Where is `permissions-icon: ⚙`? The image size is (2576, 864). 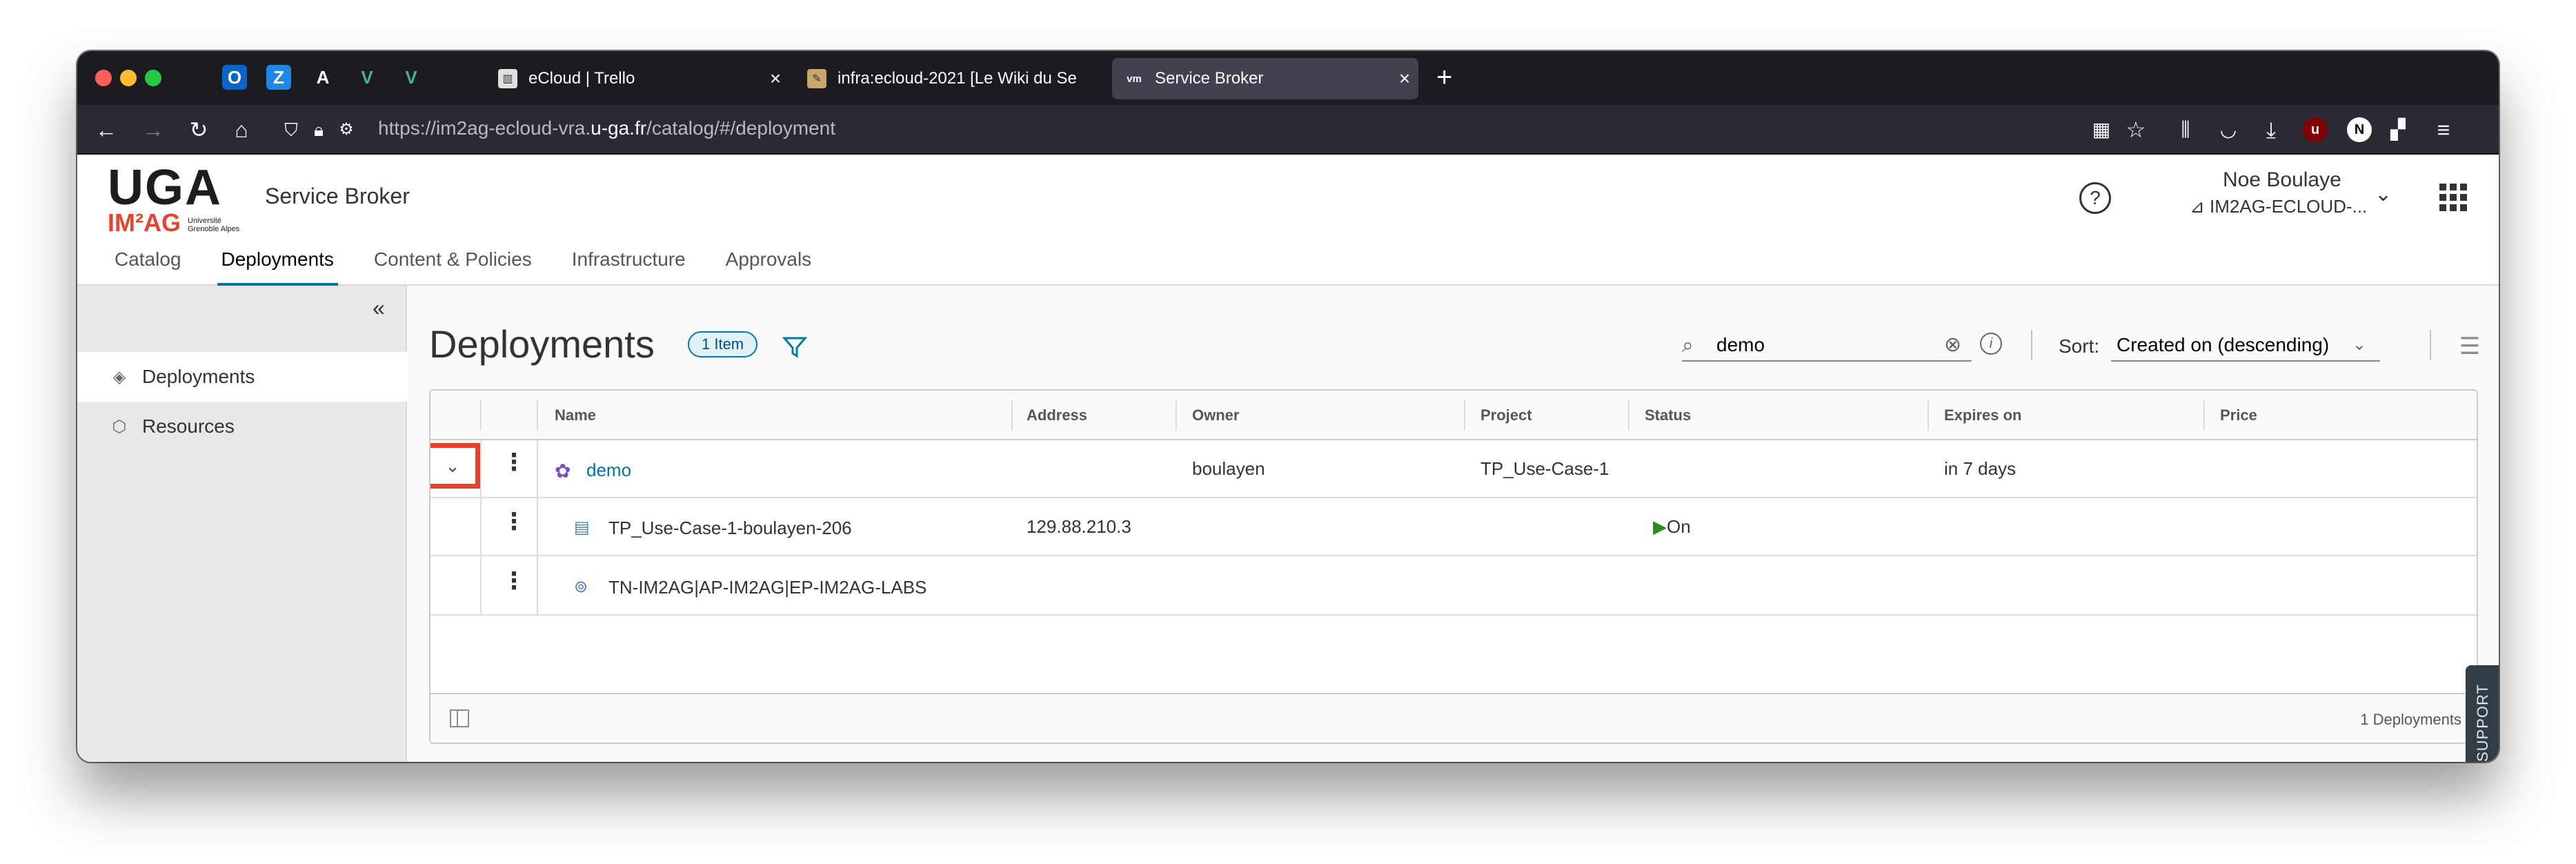 permissions-icon: ⚙ is located at coordinates (346, 130).